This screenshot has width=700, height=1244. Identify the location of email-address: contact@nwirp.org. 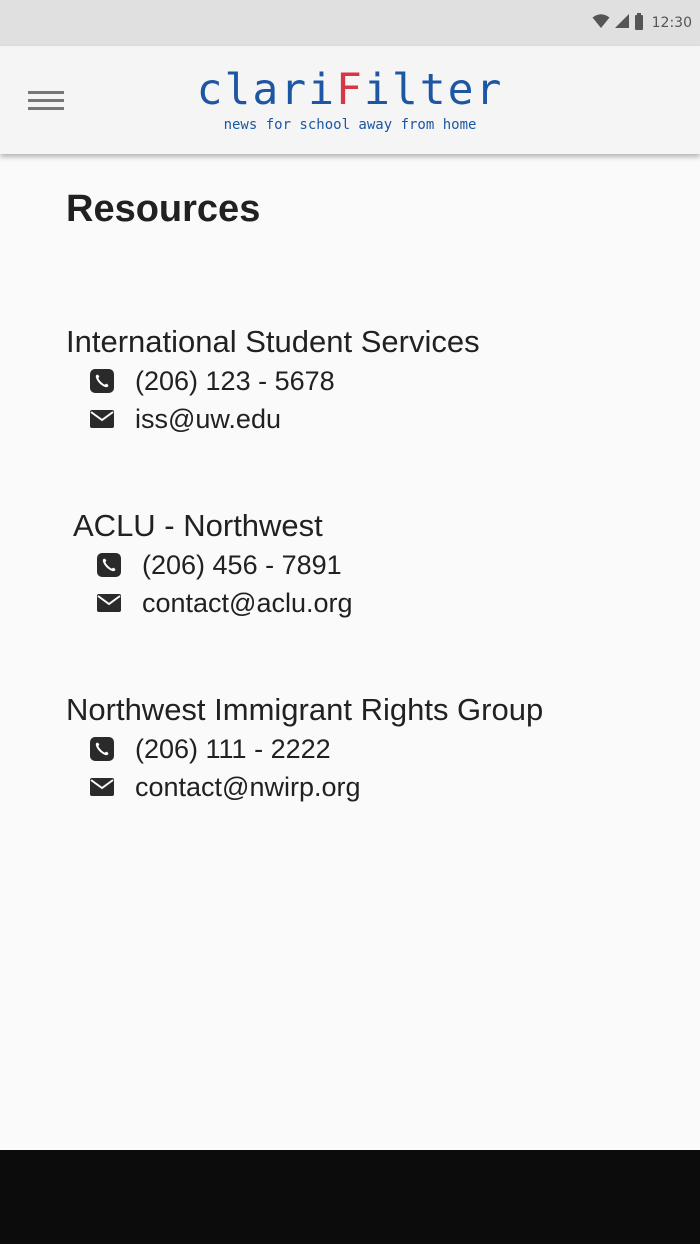
(248, 787).